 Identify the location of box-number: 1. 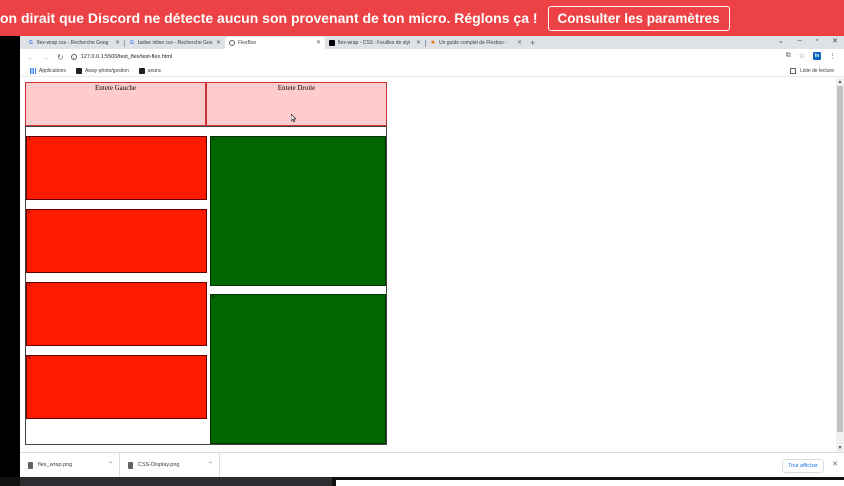
(29, 139).